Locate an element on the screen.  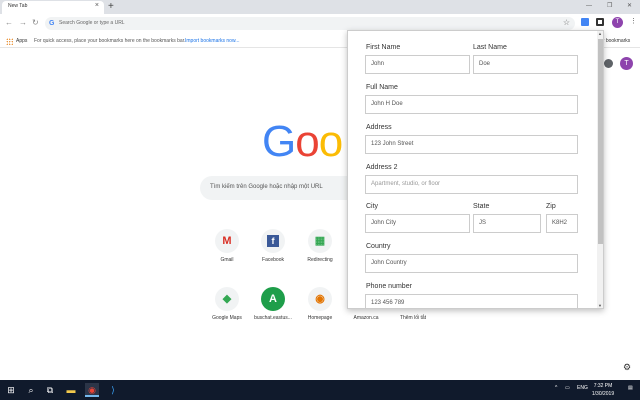
address2-field: Apartment, studio, or floor is located at coordinates (471, 184).